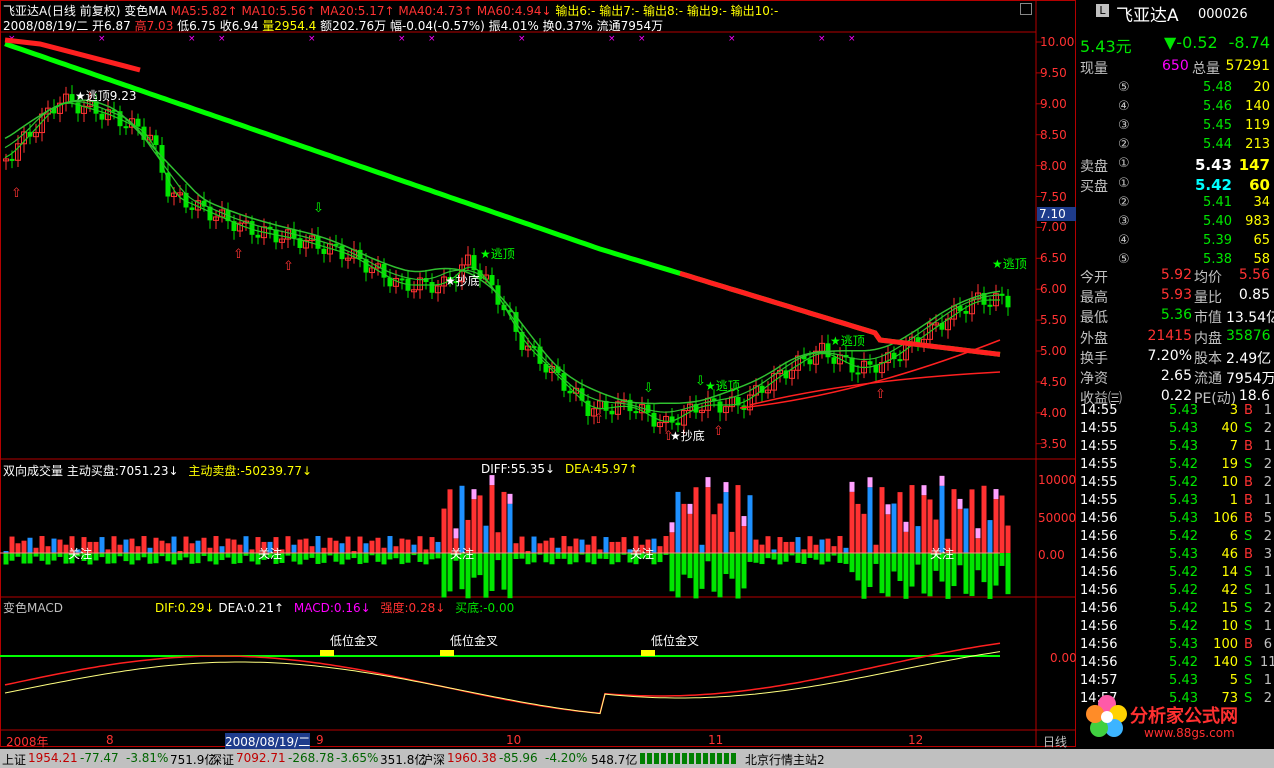 The width and height of the screenshot is (1274, 768). I want to click on quote-title: L 飞亚达A 000026, so click(1175, 16).